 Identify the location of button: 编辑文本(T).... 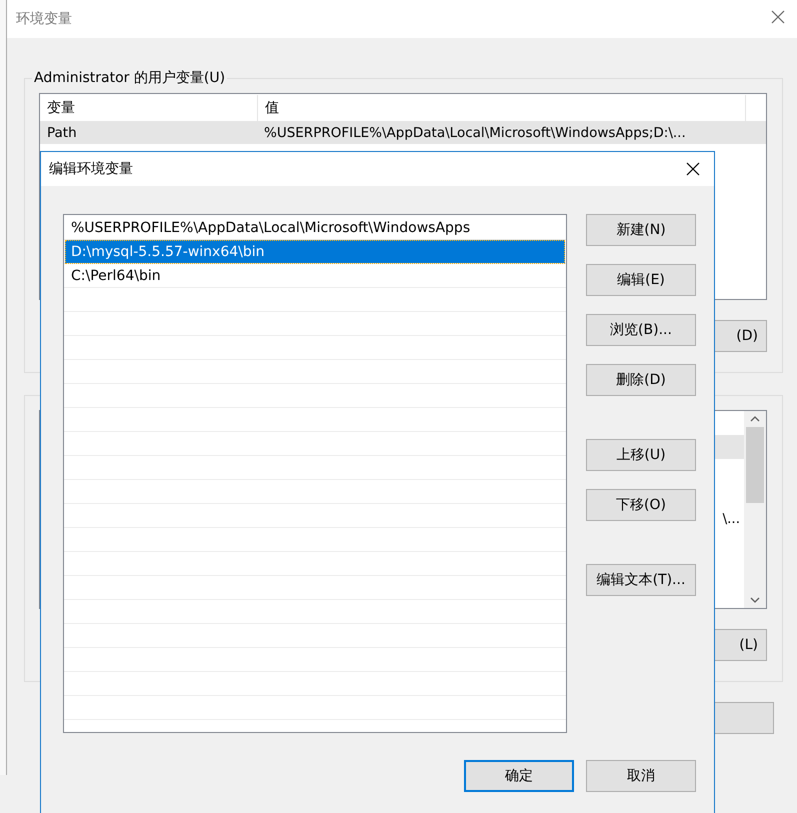
(641, 580).